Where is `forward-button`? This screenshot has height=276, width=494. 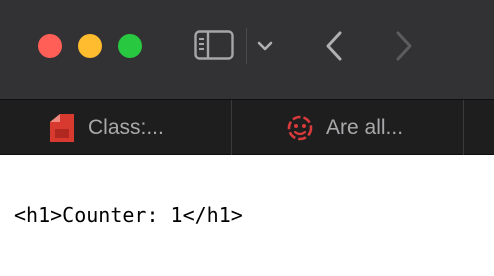
forward-button is located at coordinates (404, 46).